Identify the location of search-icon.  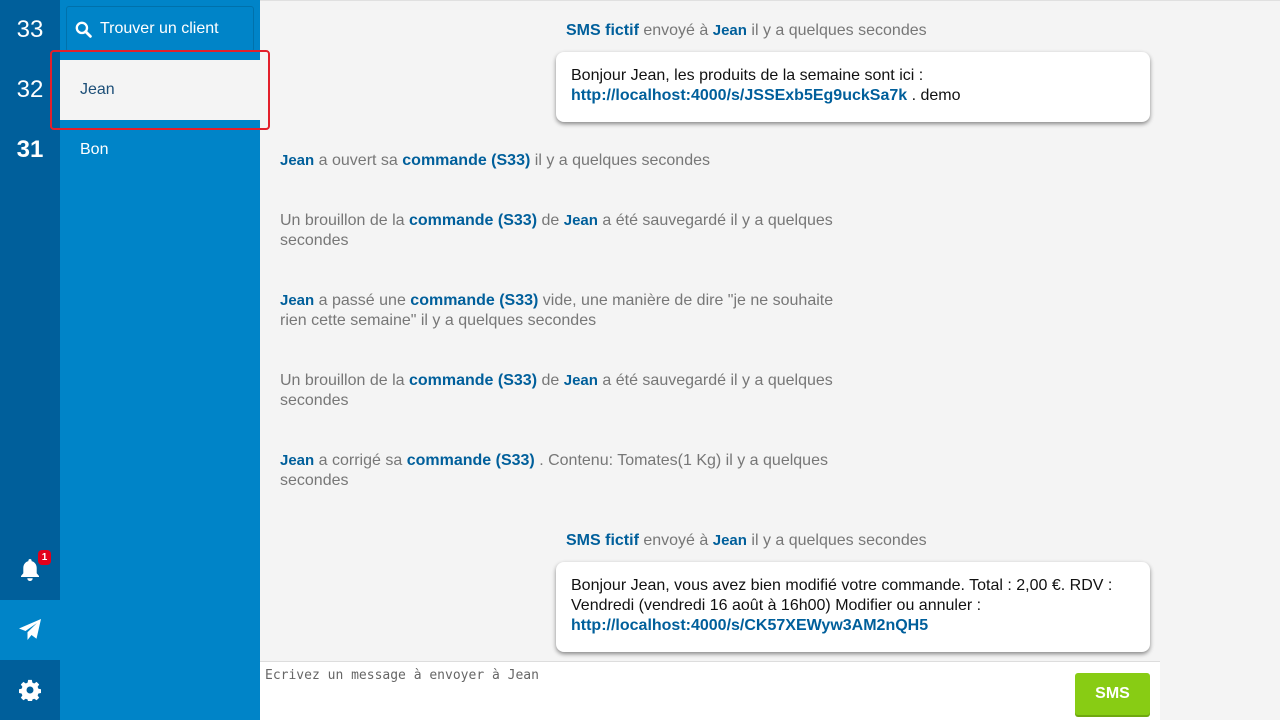
(83, 29).